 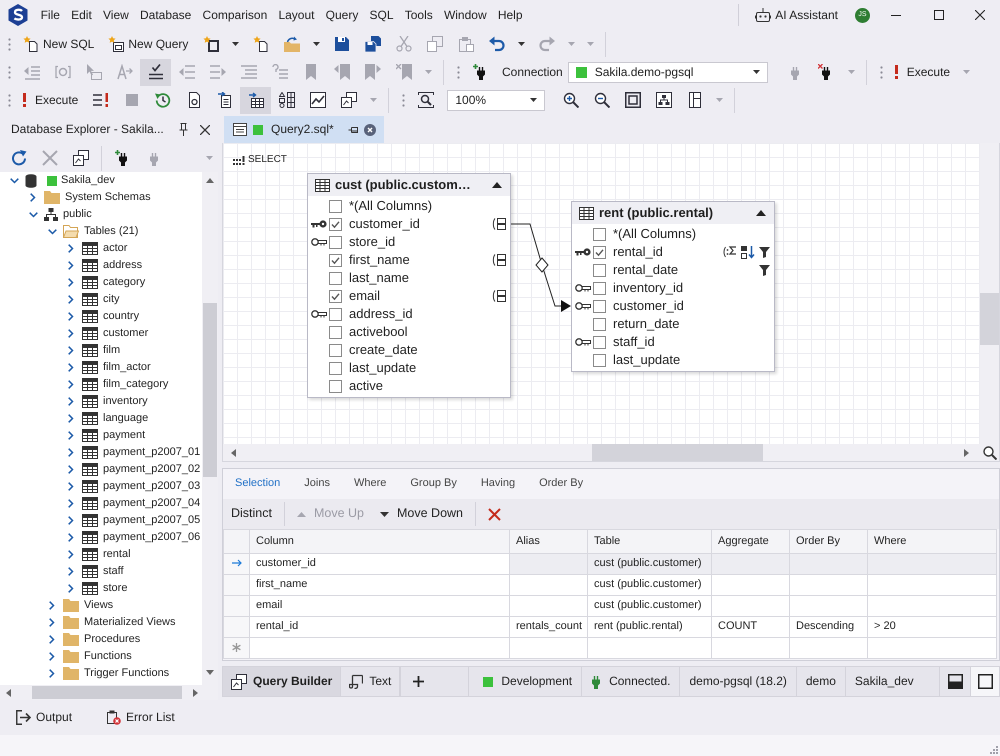 What do you see at coordinates (257, 484) in the screenshot?
I see `tab: Selection` at bounding box center [257, 484].